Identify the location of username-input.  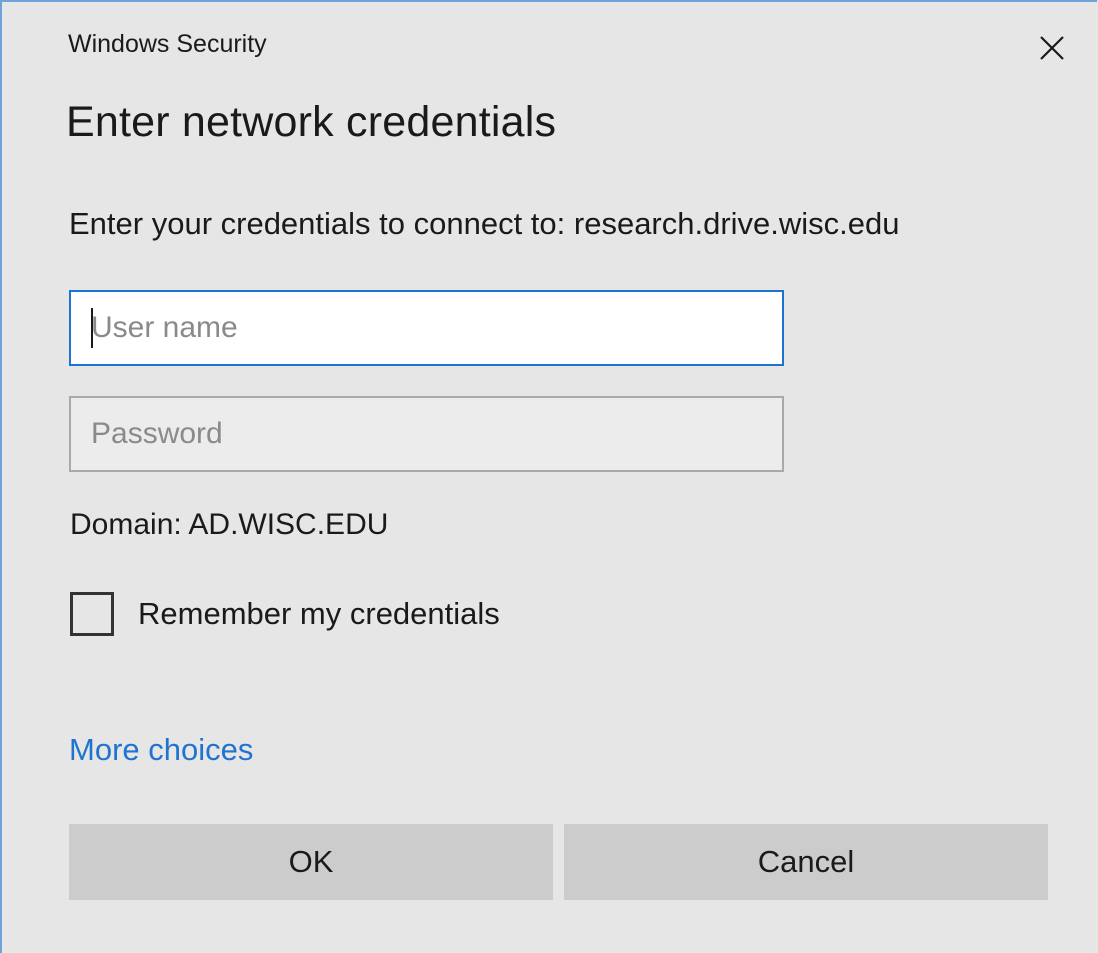
(426, 328).